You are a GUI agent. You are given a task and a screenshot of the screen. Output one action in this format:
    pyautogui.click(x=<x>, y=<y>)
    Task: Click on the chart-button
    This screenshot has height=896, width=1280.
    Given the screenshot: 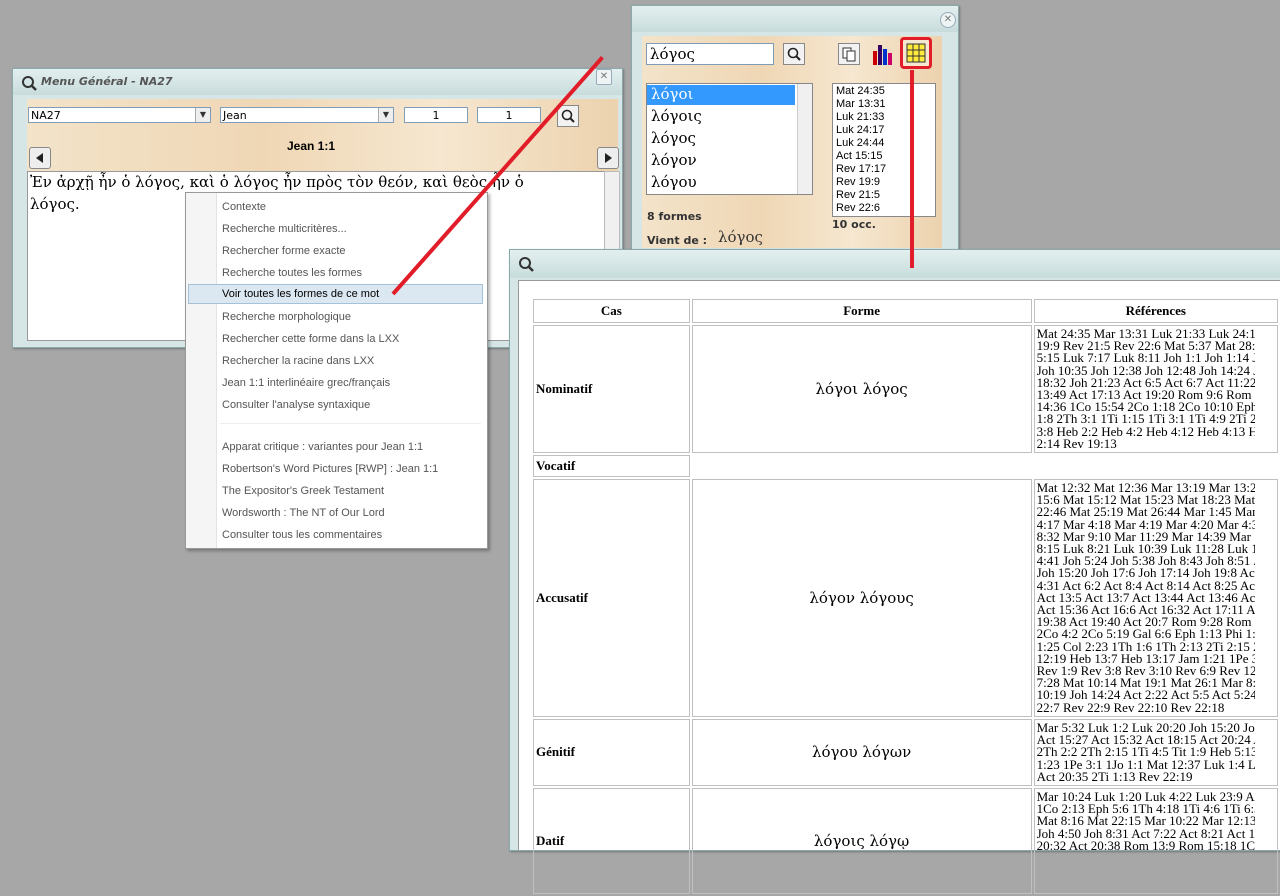 What is the action you would take?
    pyautogui.click(x=883, y=54)
    